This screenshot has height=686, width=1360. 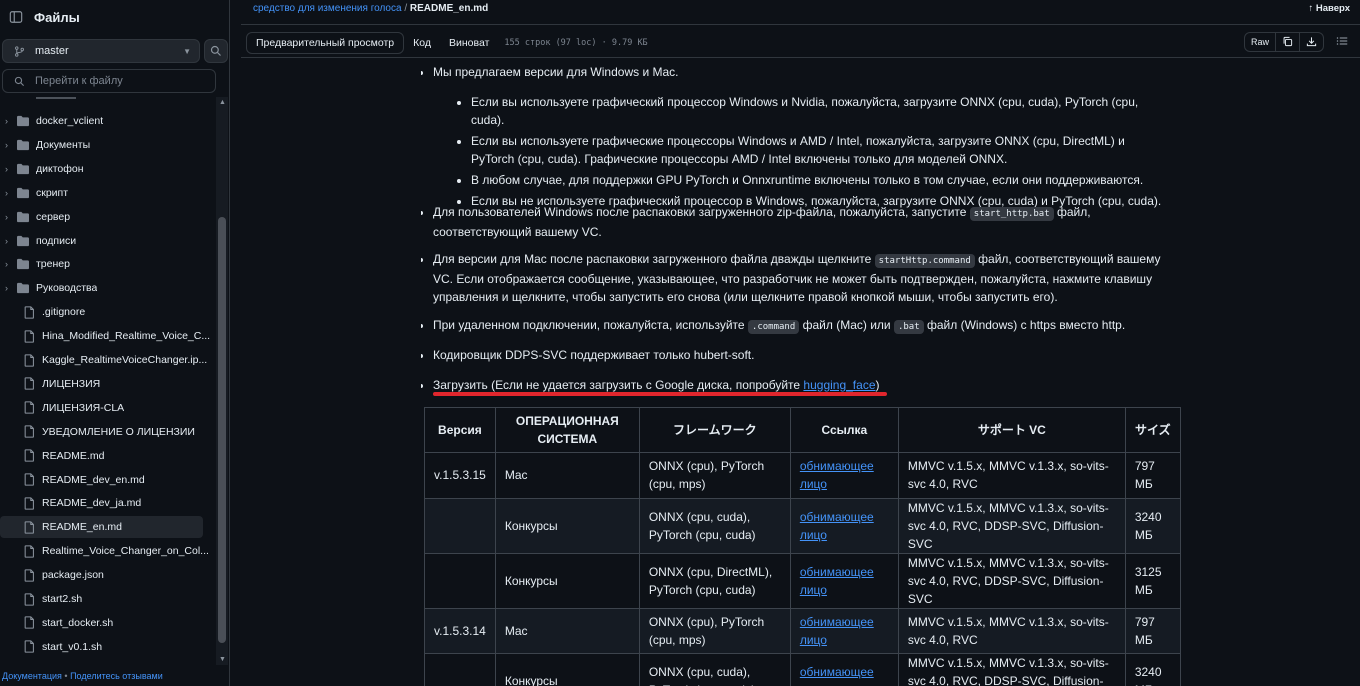 What do you see at coordinates (73, 575) in the screenshot?
I see `tree-item-label: package.json` at bounding box center [73, 575].